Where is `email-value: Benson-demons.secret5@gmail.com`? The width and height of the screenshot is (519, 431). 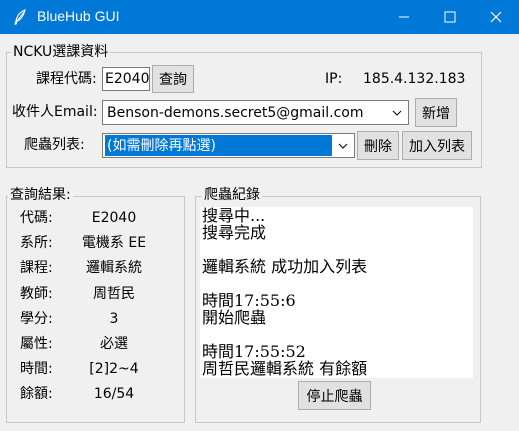 email-value: Benson-demons.secret5@gmail.com is located at coordinates (235, 113).